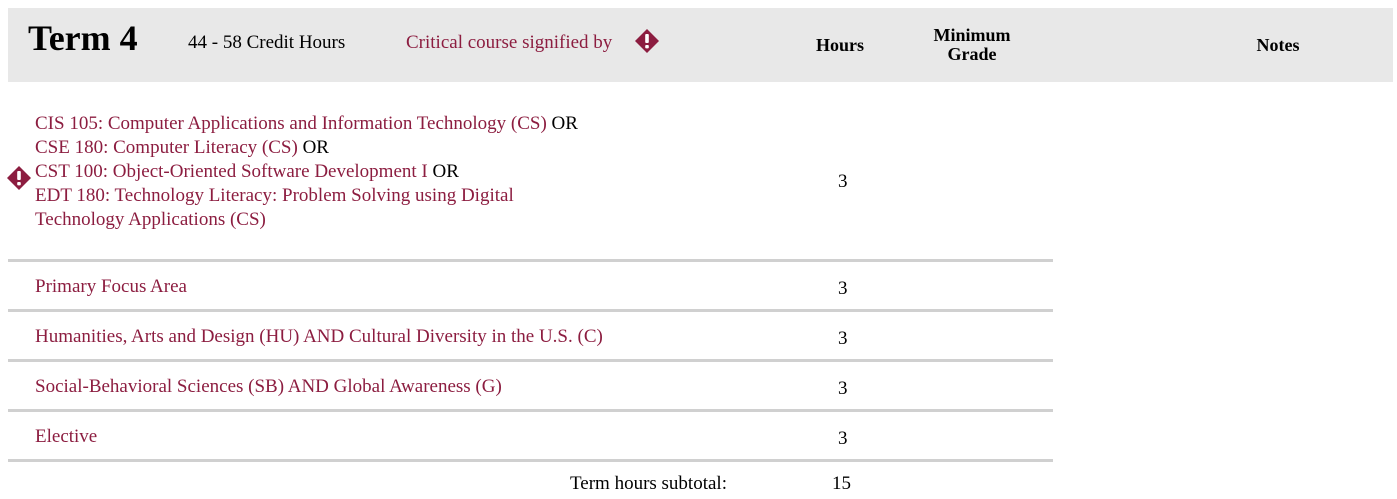  What do you see at coordinates (83, 38) in the screenshot?
I see `term-title: Term 4` at bounding box center [83, 38].